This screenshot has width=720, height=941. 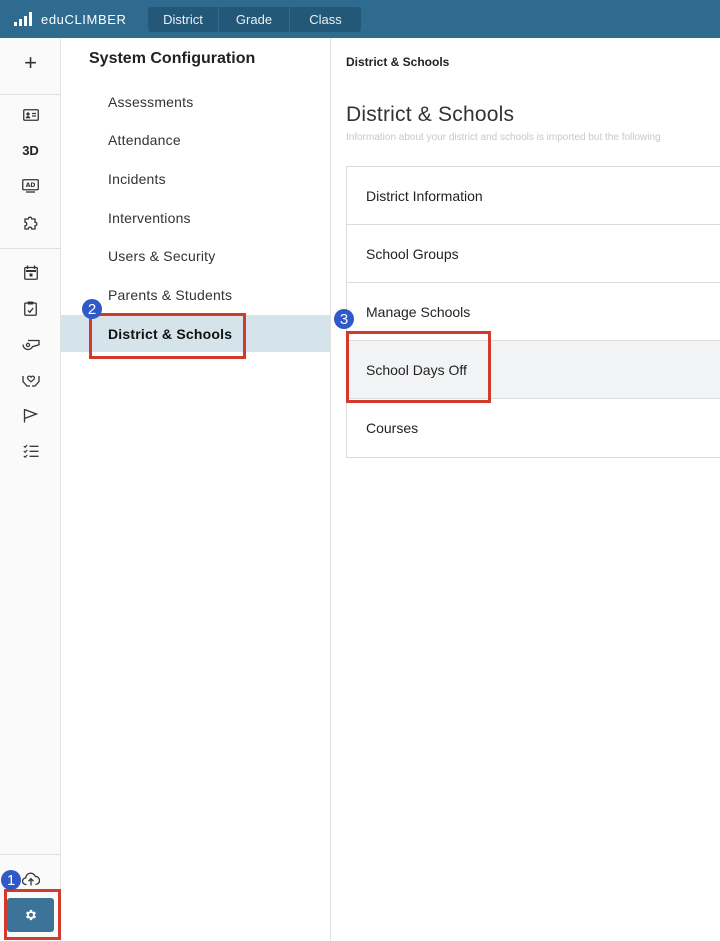 I want to click on icon-rail: + 3D AD, so click(x=30, y=489).